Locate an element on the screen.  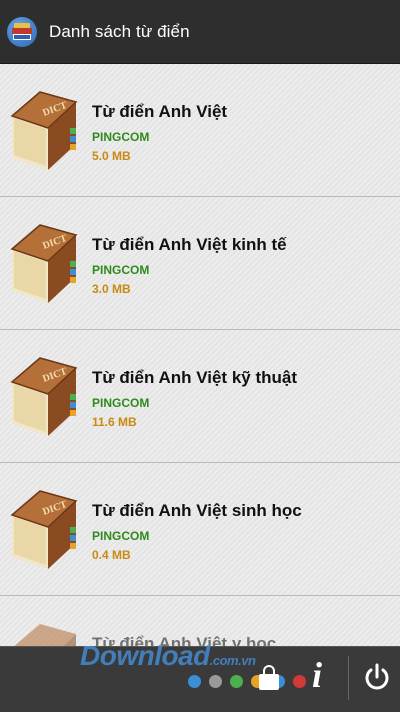
dictionary-name: Từ điển Anh Việt kỹ thuật is located at coordinates (194, 377).